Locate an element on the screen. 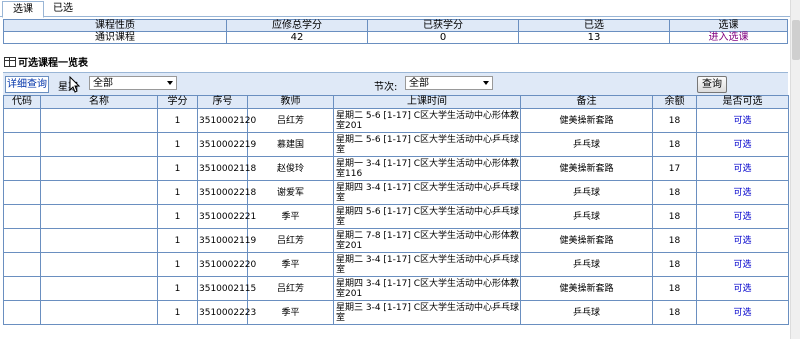 The height and width of the screenshot is (339, 800). enter-selection-link: 进入选课 is located at coordinates (728, 37).